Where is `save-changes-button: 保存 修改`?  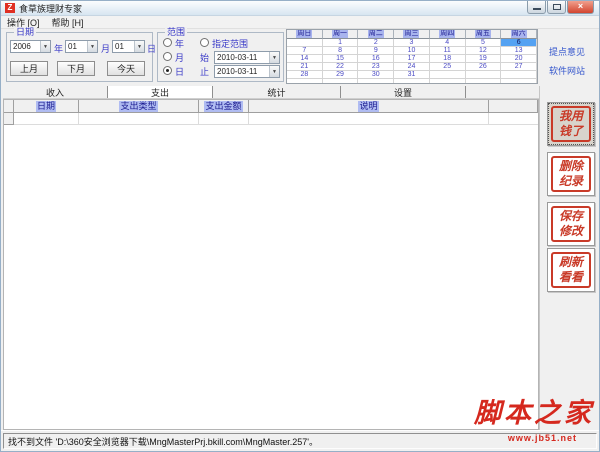
save-changes-button: 保存 修改 is located at coordinates (571, 224).